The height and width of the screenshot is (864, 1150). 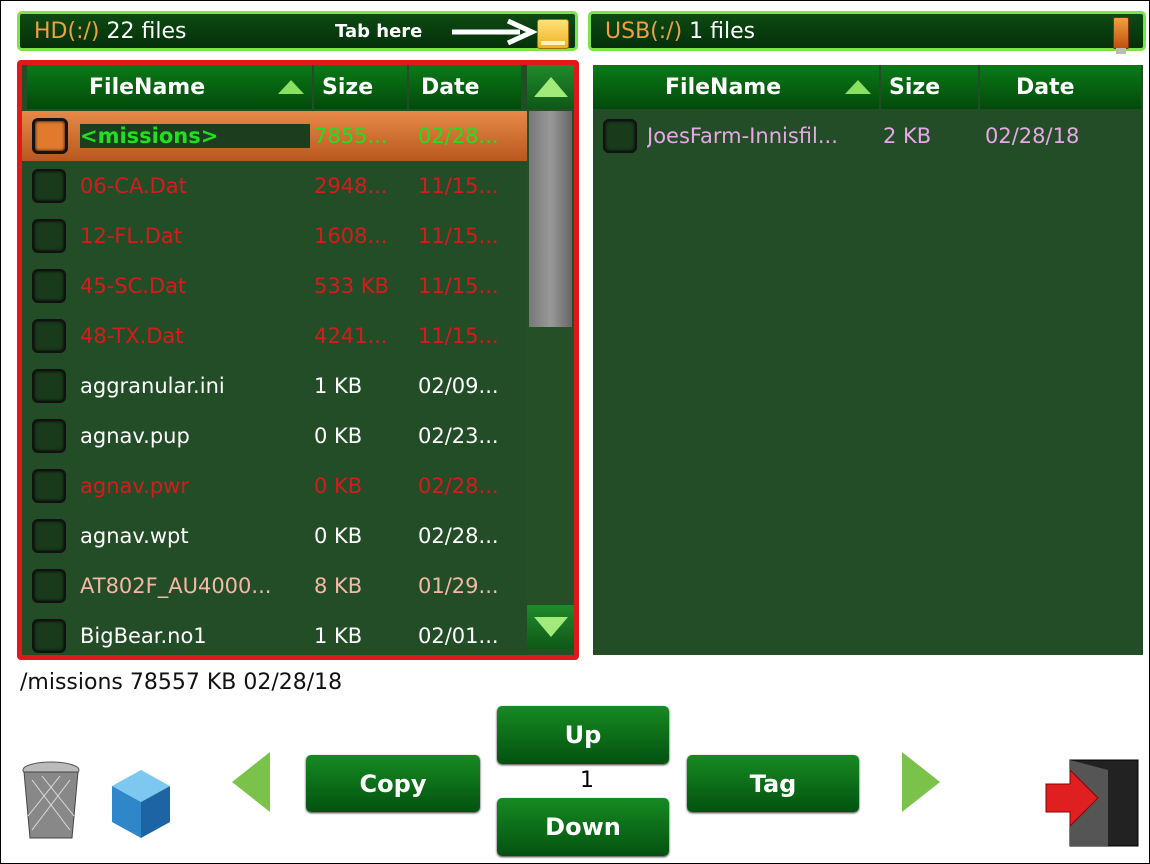 What do you see at coordinates (147, 87) in the screenshot?
I see `hd-col-filename-label: FileName` at bounding box center [147, 87].